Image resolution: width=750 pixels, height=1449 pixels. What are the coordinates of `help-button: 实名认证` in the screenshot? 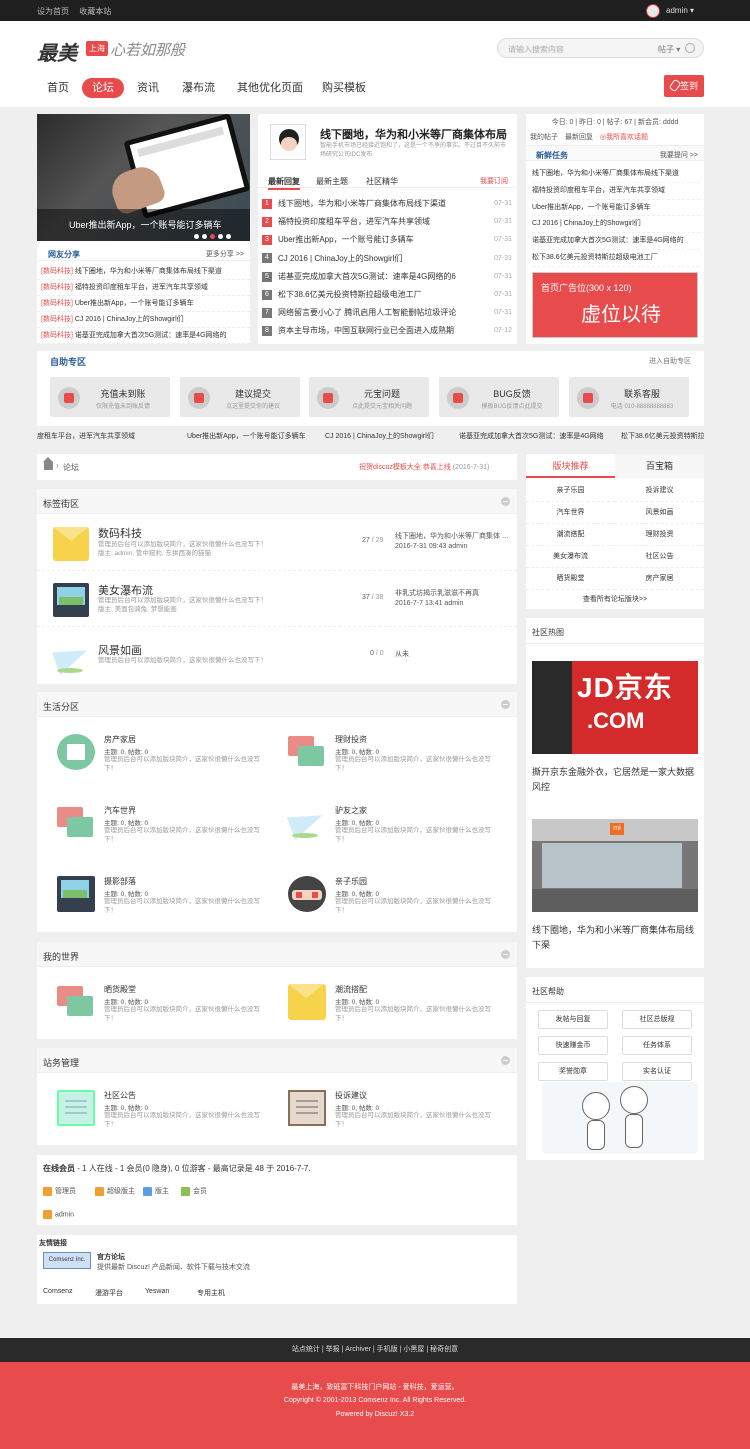 It's located at (657, 1071).